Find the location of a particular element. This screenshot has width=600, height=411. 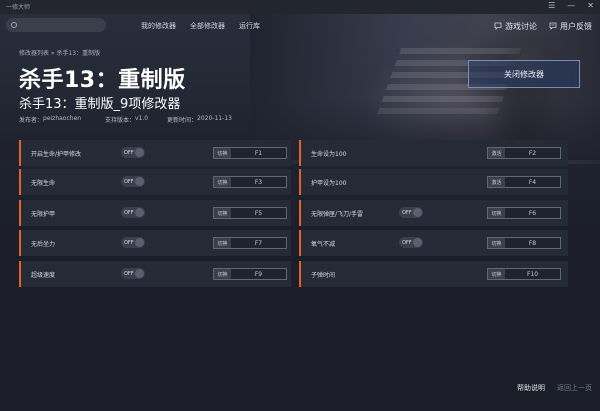

hotkey-field: 切换 F5 is located at coordinates (250, 213).